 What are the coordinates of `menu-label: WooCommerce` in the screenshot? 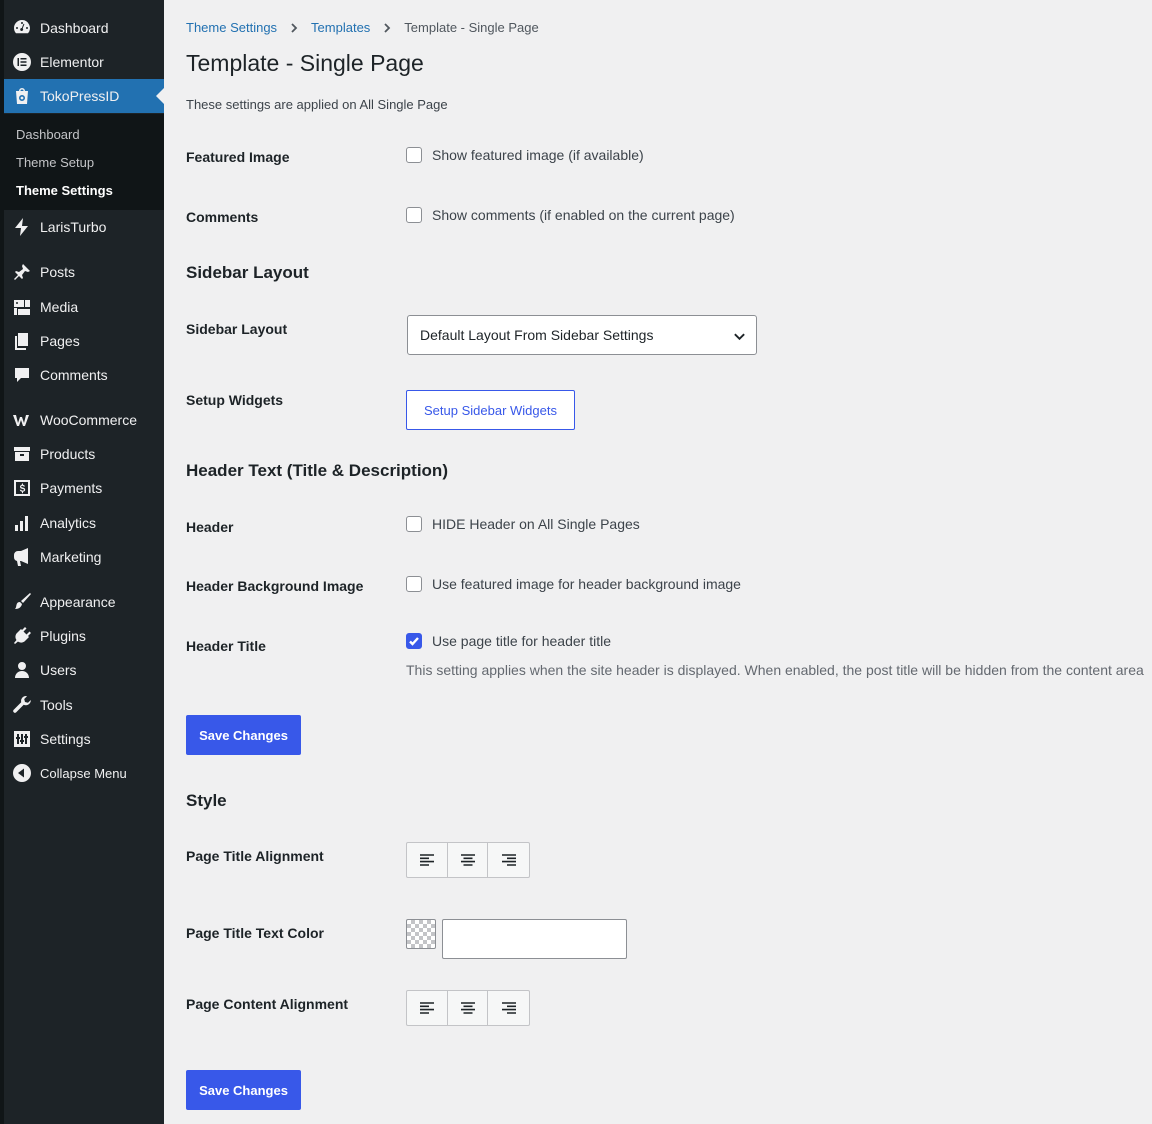 It's located at (88, 420).